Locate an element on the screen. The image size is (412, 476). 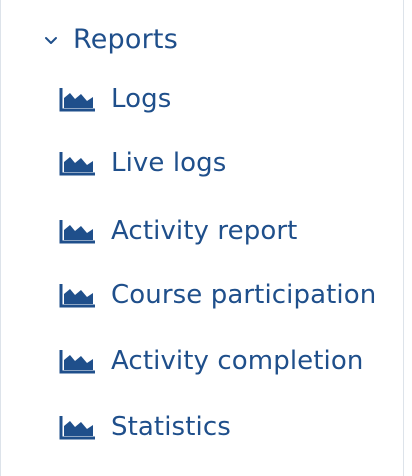
chevron-down-icon is located at coordinates (51, 40).